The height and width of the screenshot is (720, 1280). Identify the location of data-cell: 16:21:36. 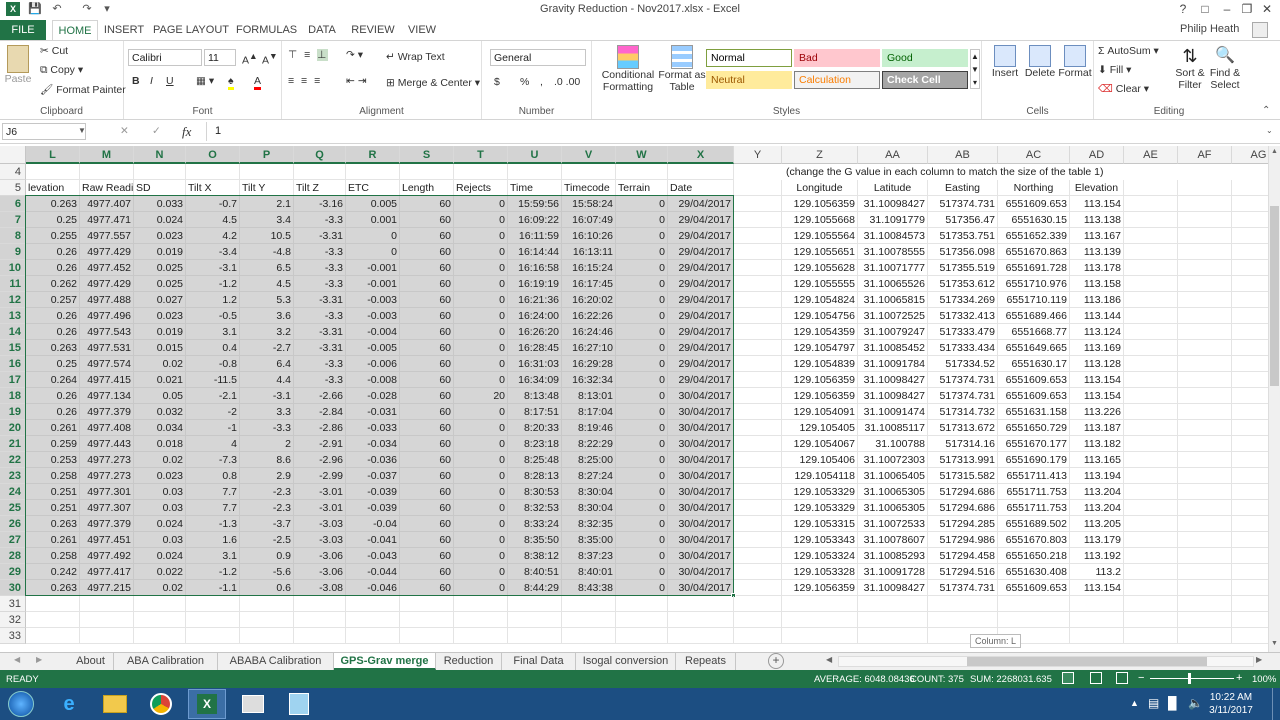
(535, 300).